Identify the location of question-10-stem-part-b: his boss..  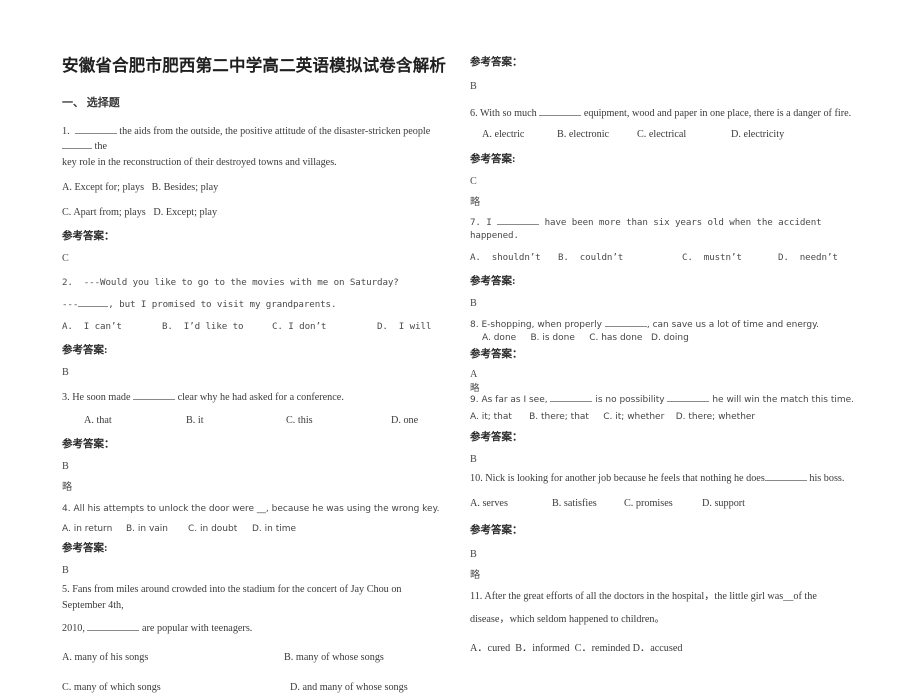
(825, 478).